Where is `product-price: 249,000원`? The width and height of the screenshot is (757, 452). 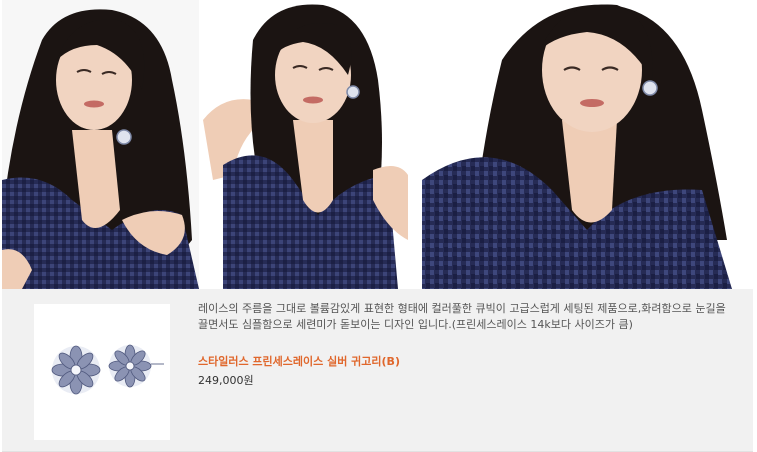 product-price: 249,000원 is located at coordinates (226, 380).